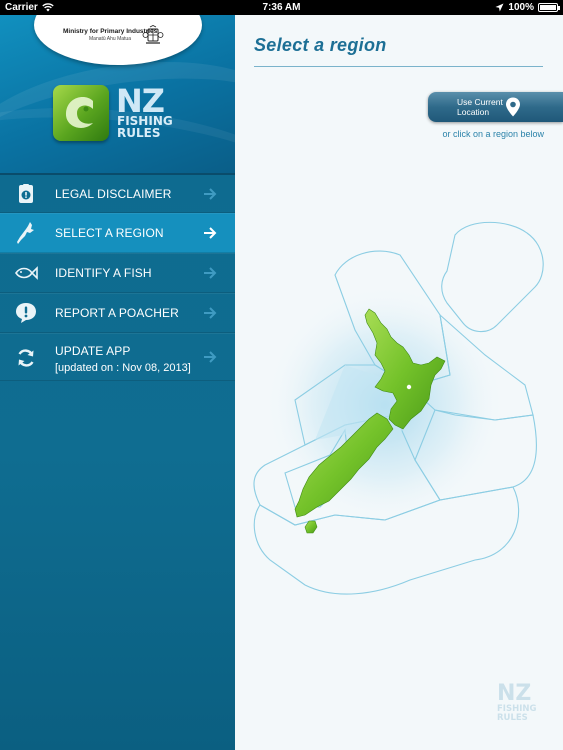 The image size is (563, 750). What do you see at coordinates (521, 7) in the screenshot?
I see `battery-percent: 100%` at bounding box center [521, 7].